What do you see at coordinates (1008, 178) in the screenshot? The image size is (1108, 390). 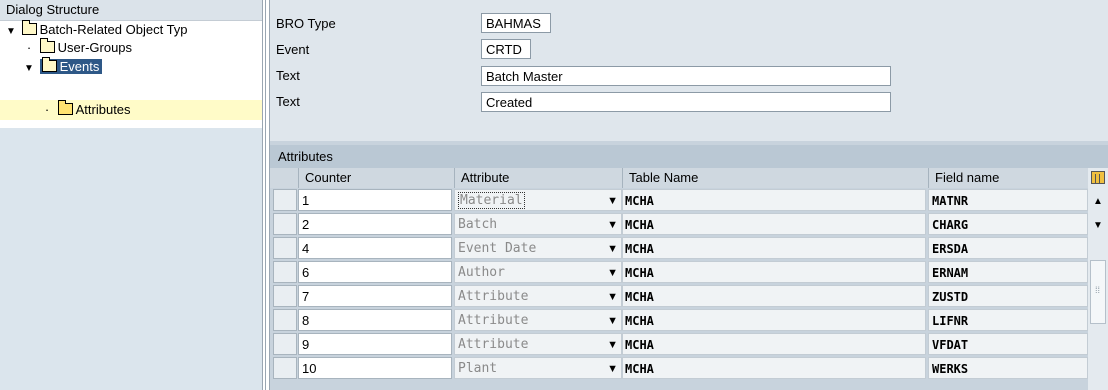 I see `column-header-field-name: Field name` at bounding box center [1008, 178].